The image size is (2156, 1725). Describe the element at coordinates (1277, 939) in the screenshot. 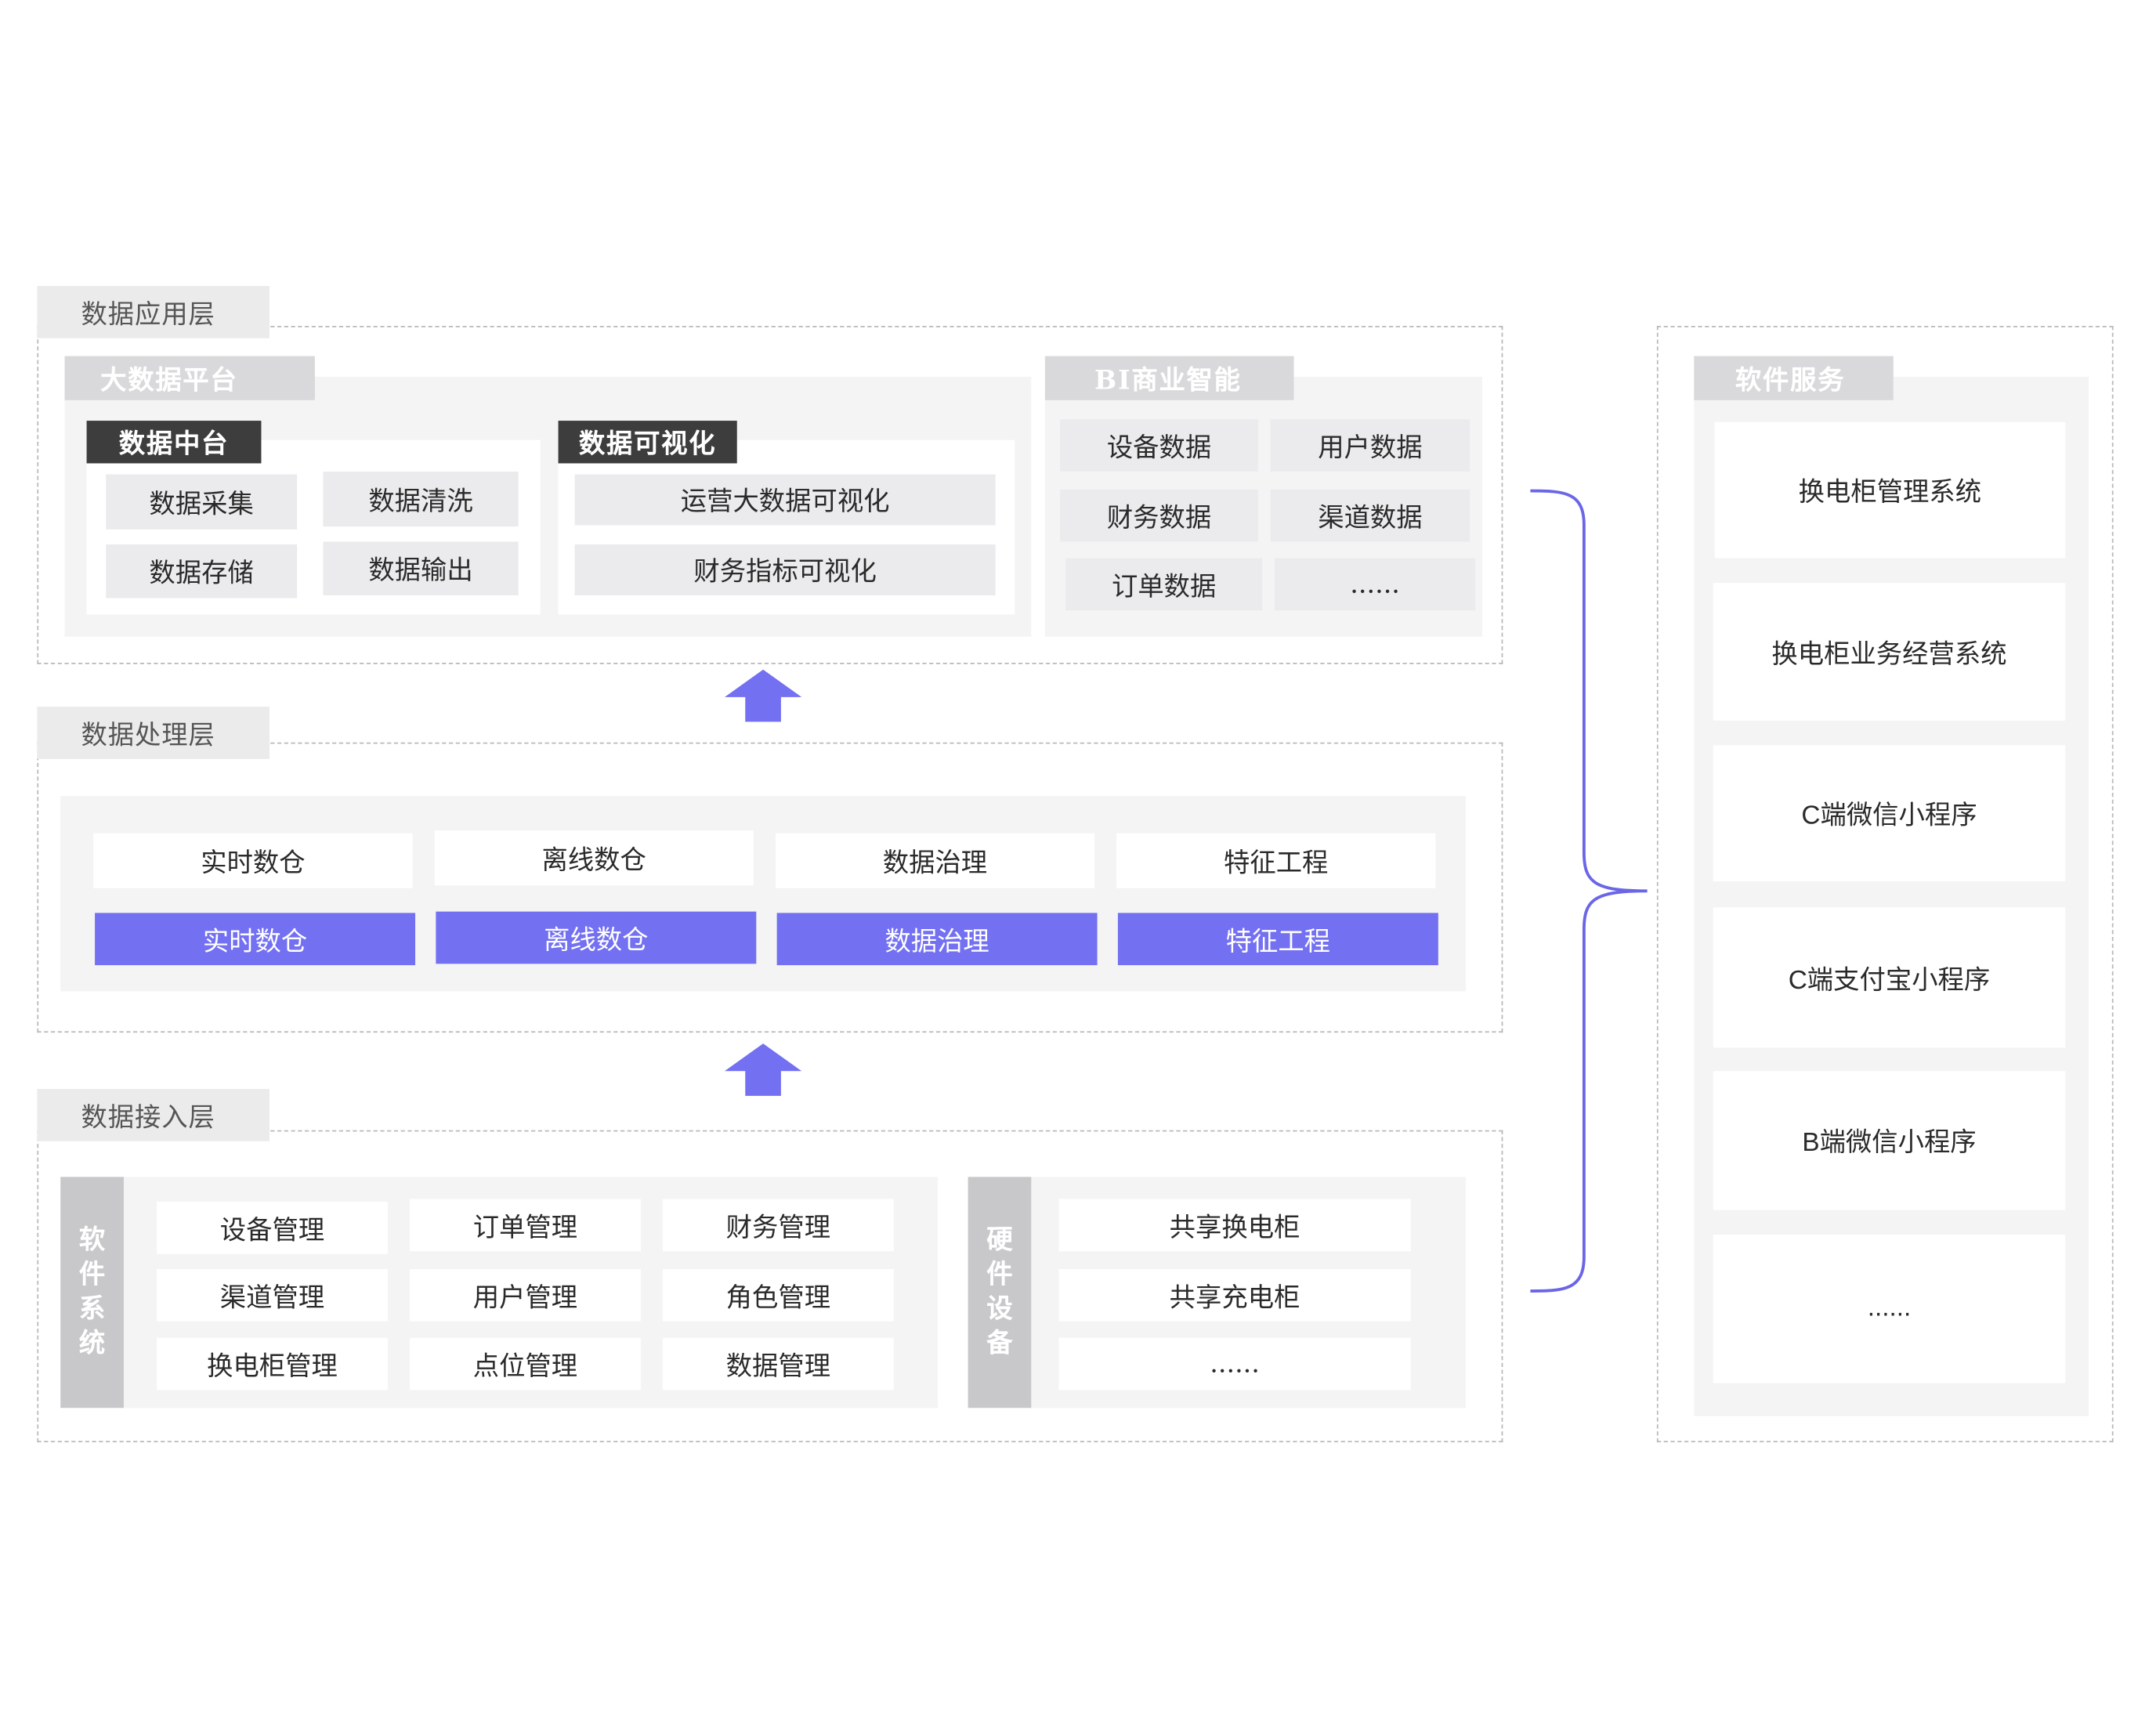

I see `processing-feature-engineering-highlight: 特征工程` at that location.